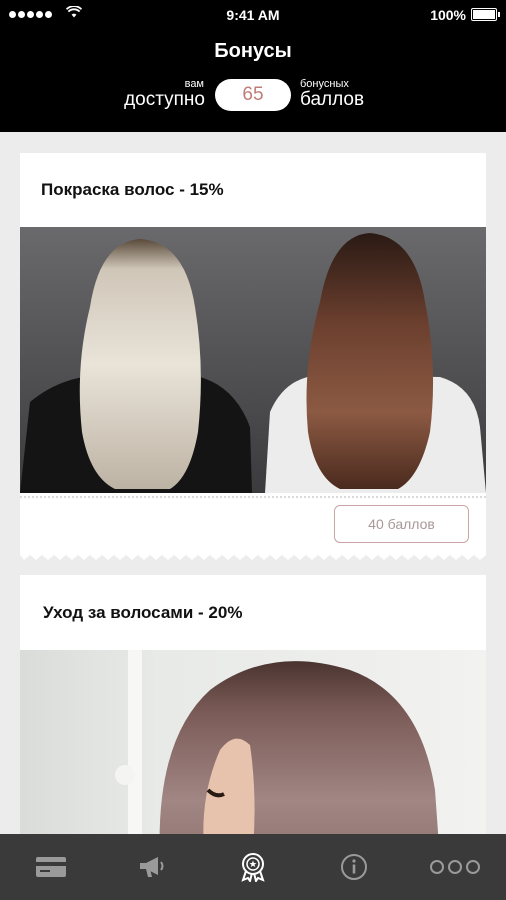 Image resolution: width=506 pixels, height=900 pixels. Describe the element at coordinates (253, 15) in the screenshot. I see `status-bar: 9:41 AM 100%` at that location.